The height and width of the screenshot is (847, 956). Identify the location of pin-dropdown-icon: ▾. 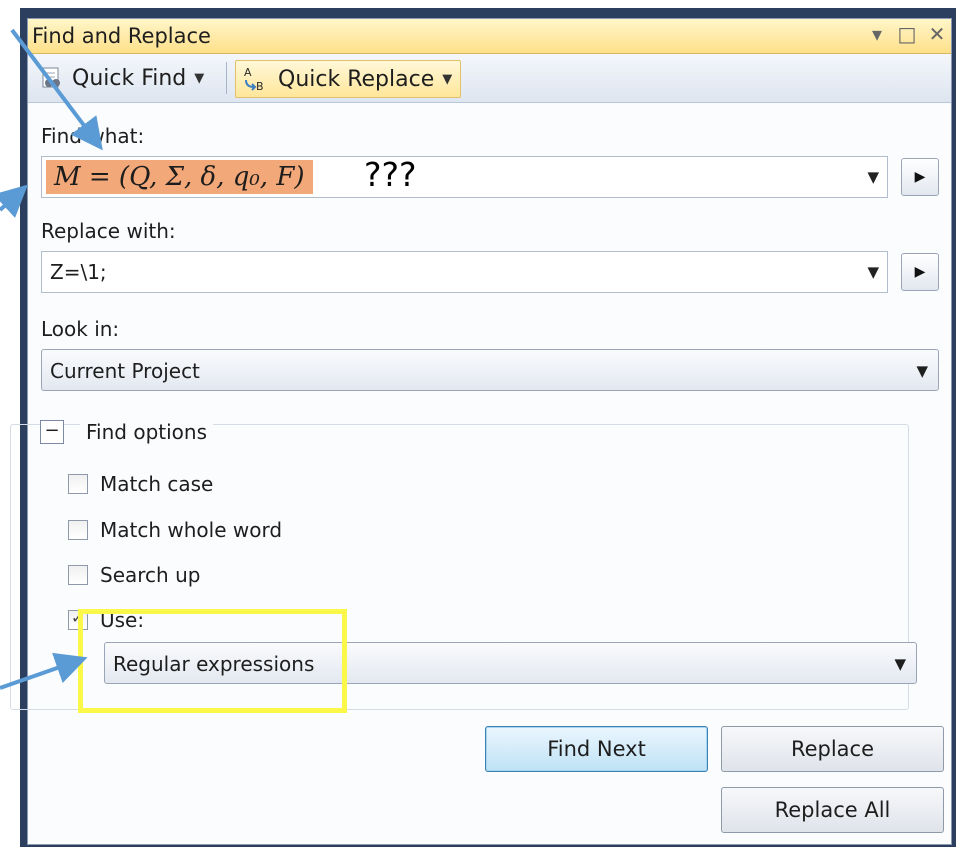
(877, 34).